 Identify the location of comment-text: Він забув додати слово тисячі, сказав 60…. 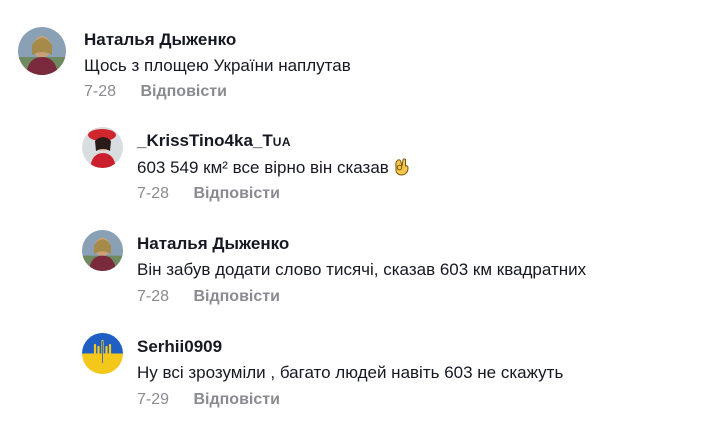
(362, 269).